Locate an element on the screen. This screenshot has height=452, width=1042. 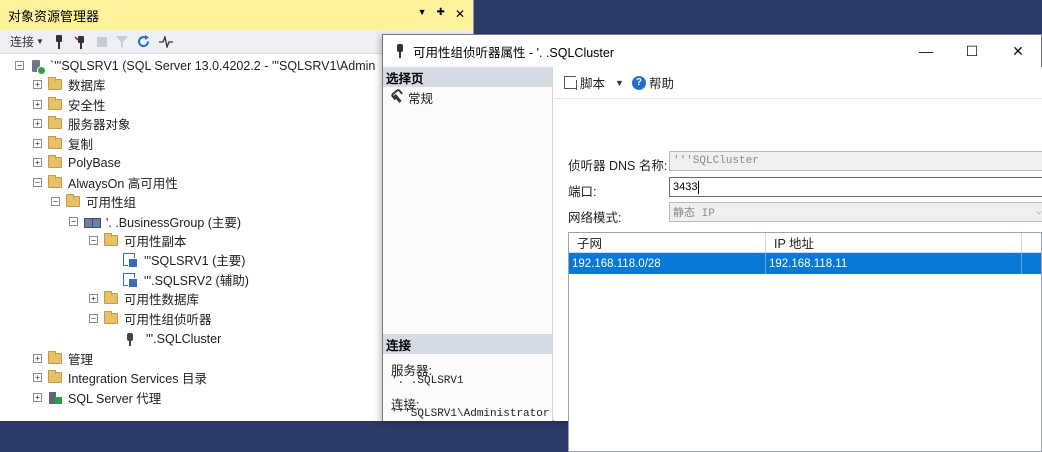
server-value: '. .SQLSRV1 is located at coordinates (427, 381).